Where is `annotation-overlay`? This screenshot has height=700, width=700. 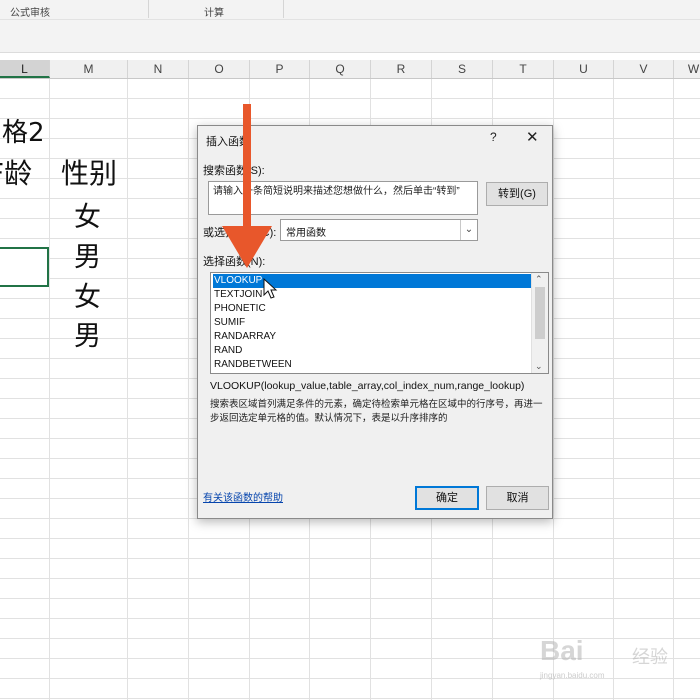 annotation-overlay is located at coordinates (250, 201).